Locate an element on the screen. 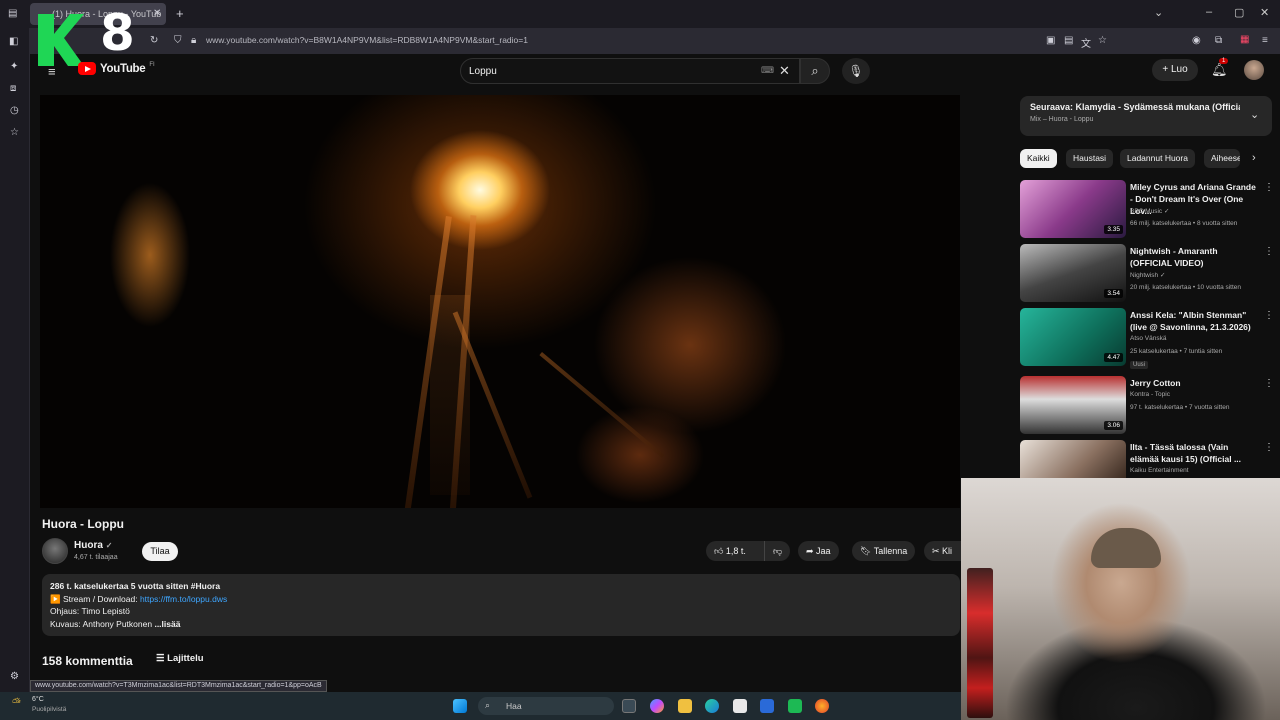  translate-icon: 文 is located at coordinates (1086, 42).